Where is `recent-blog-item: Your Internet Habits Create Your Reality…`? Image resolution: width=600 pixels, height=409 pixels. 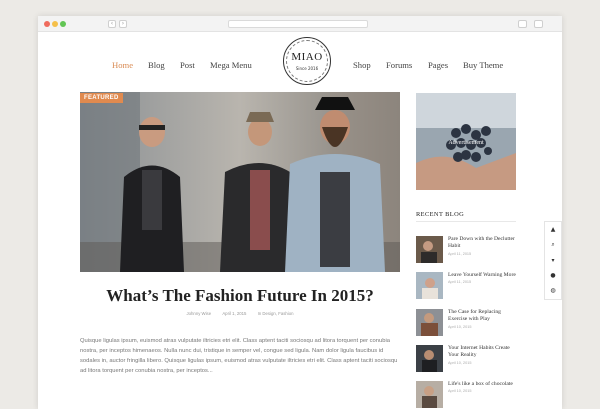 recent-blog-item: Your Internet Habits Create Your Reality… is located at coordinates (466, 360).